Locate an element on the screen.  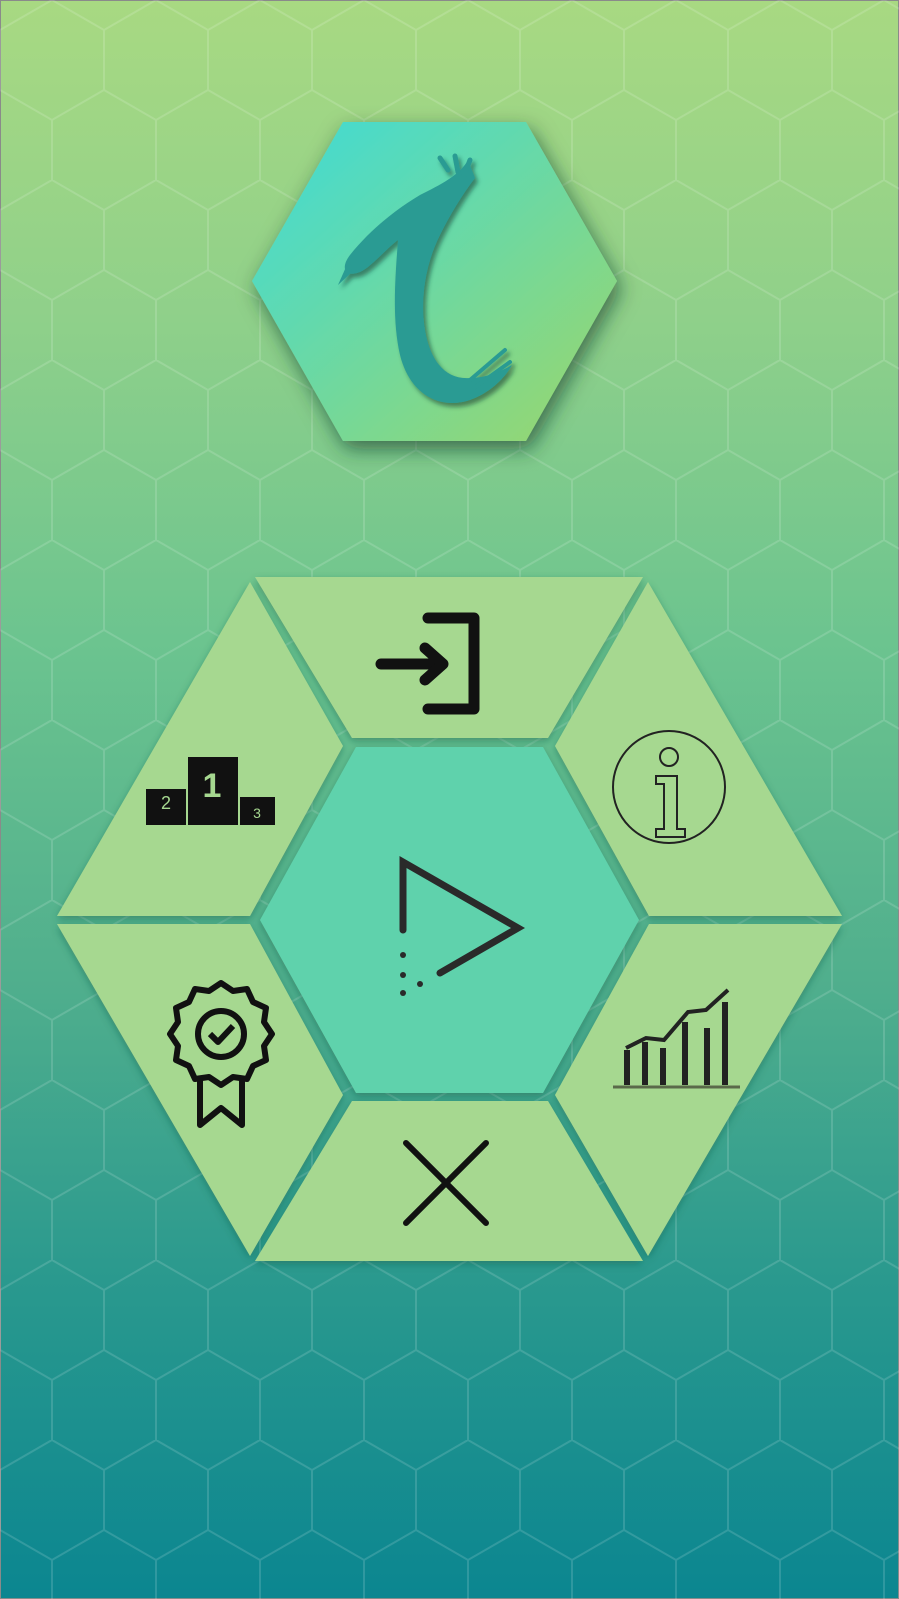
podium-third-label: 3 is located at coordinates (257, 813).